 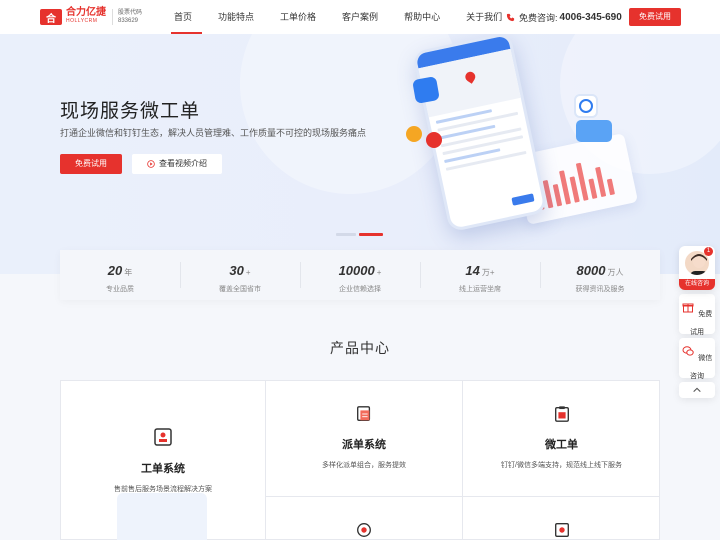 I want to click on phone-icon, so click(x=510, y=17).